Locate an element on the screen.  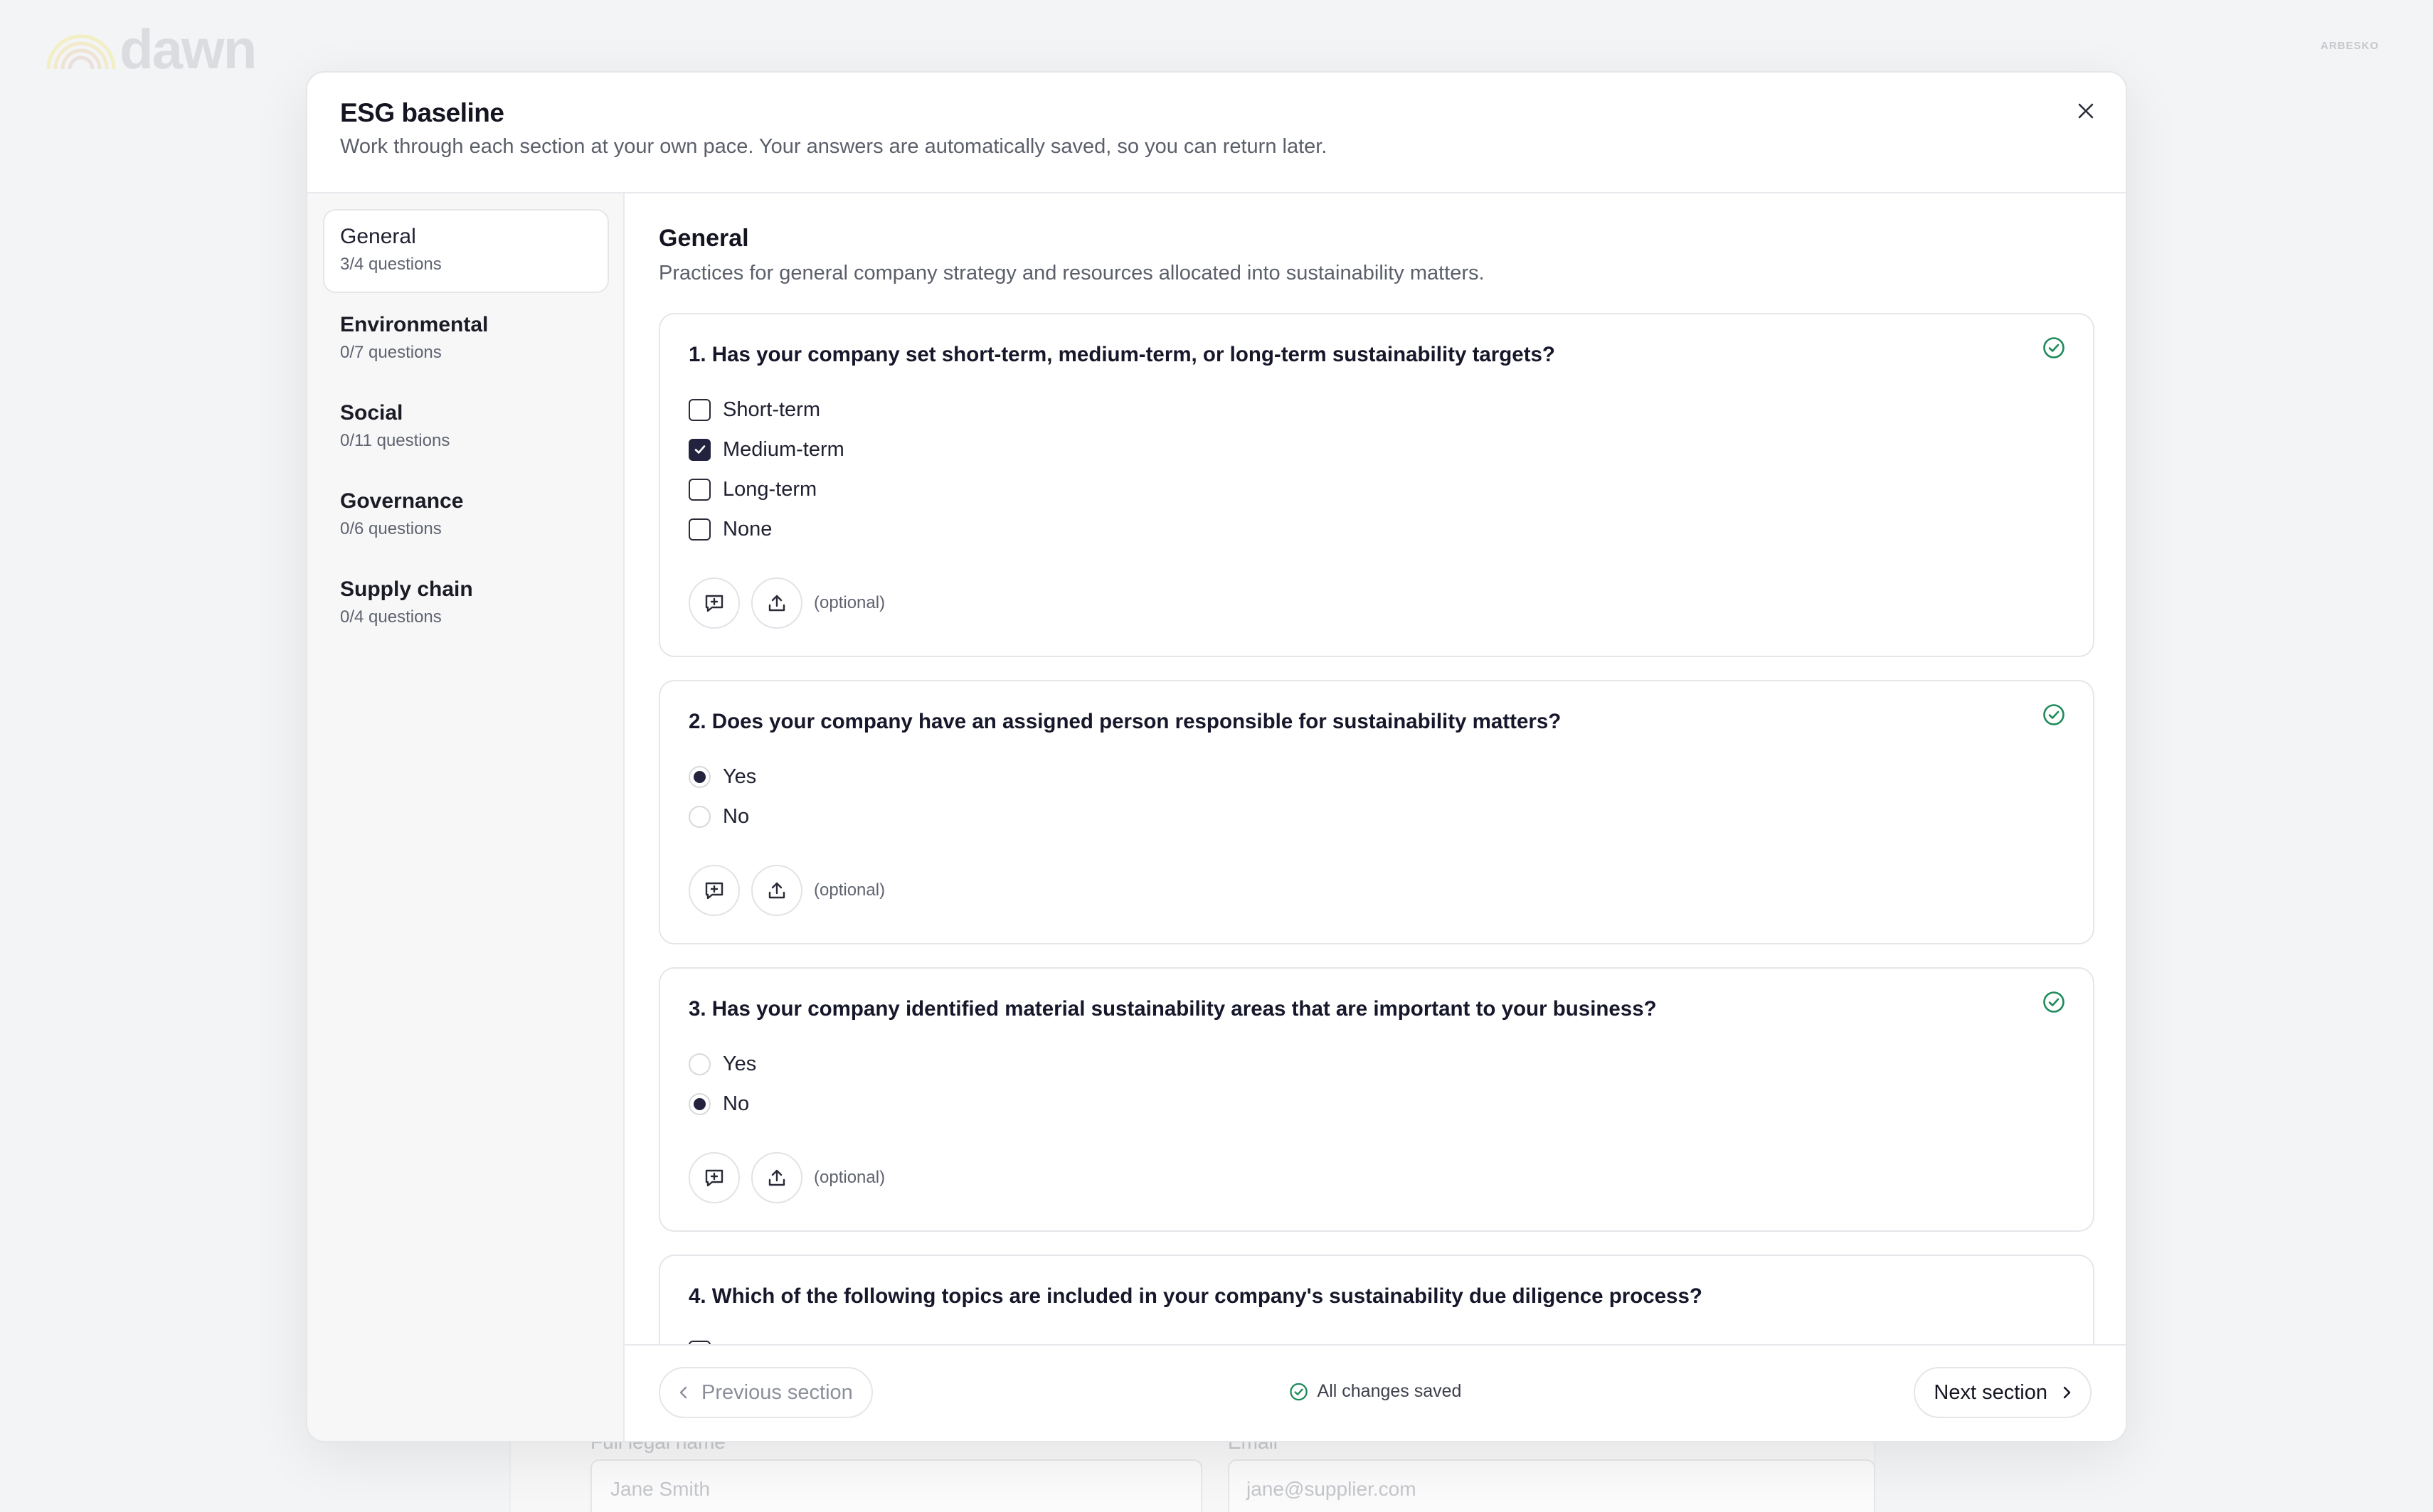
option-label: None is located at coordinates (748, 529).